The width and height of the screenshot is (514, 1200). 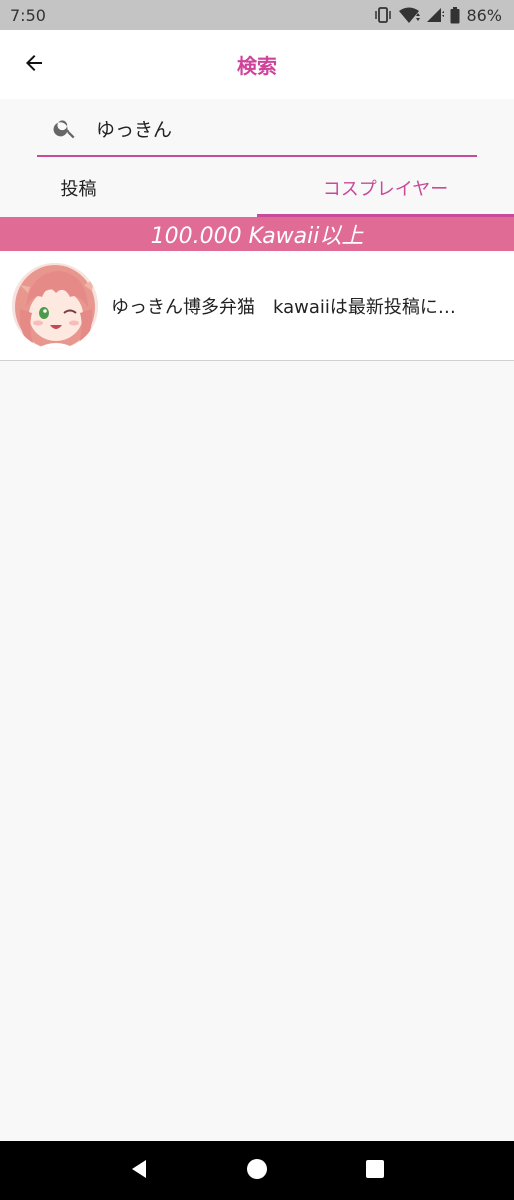 I want to click on page-title: 検索, so click(x=257, y=66).